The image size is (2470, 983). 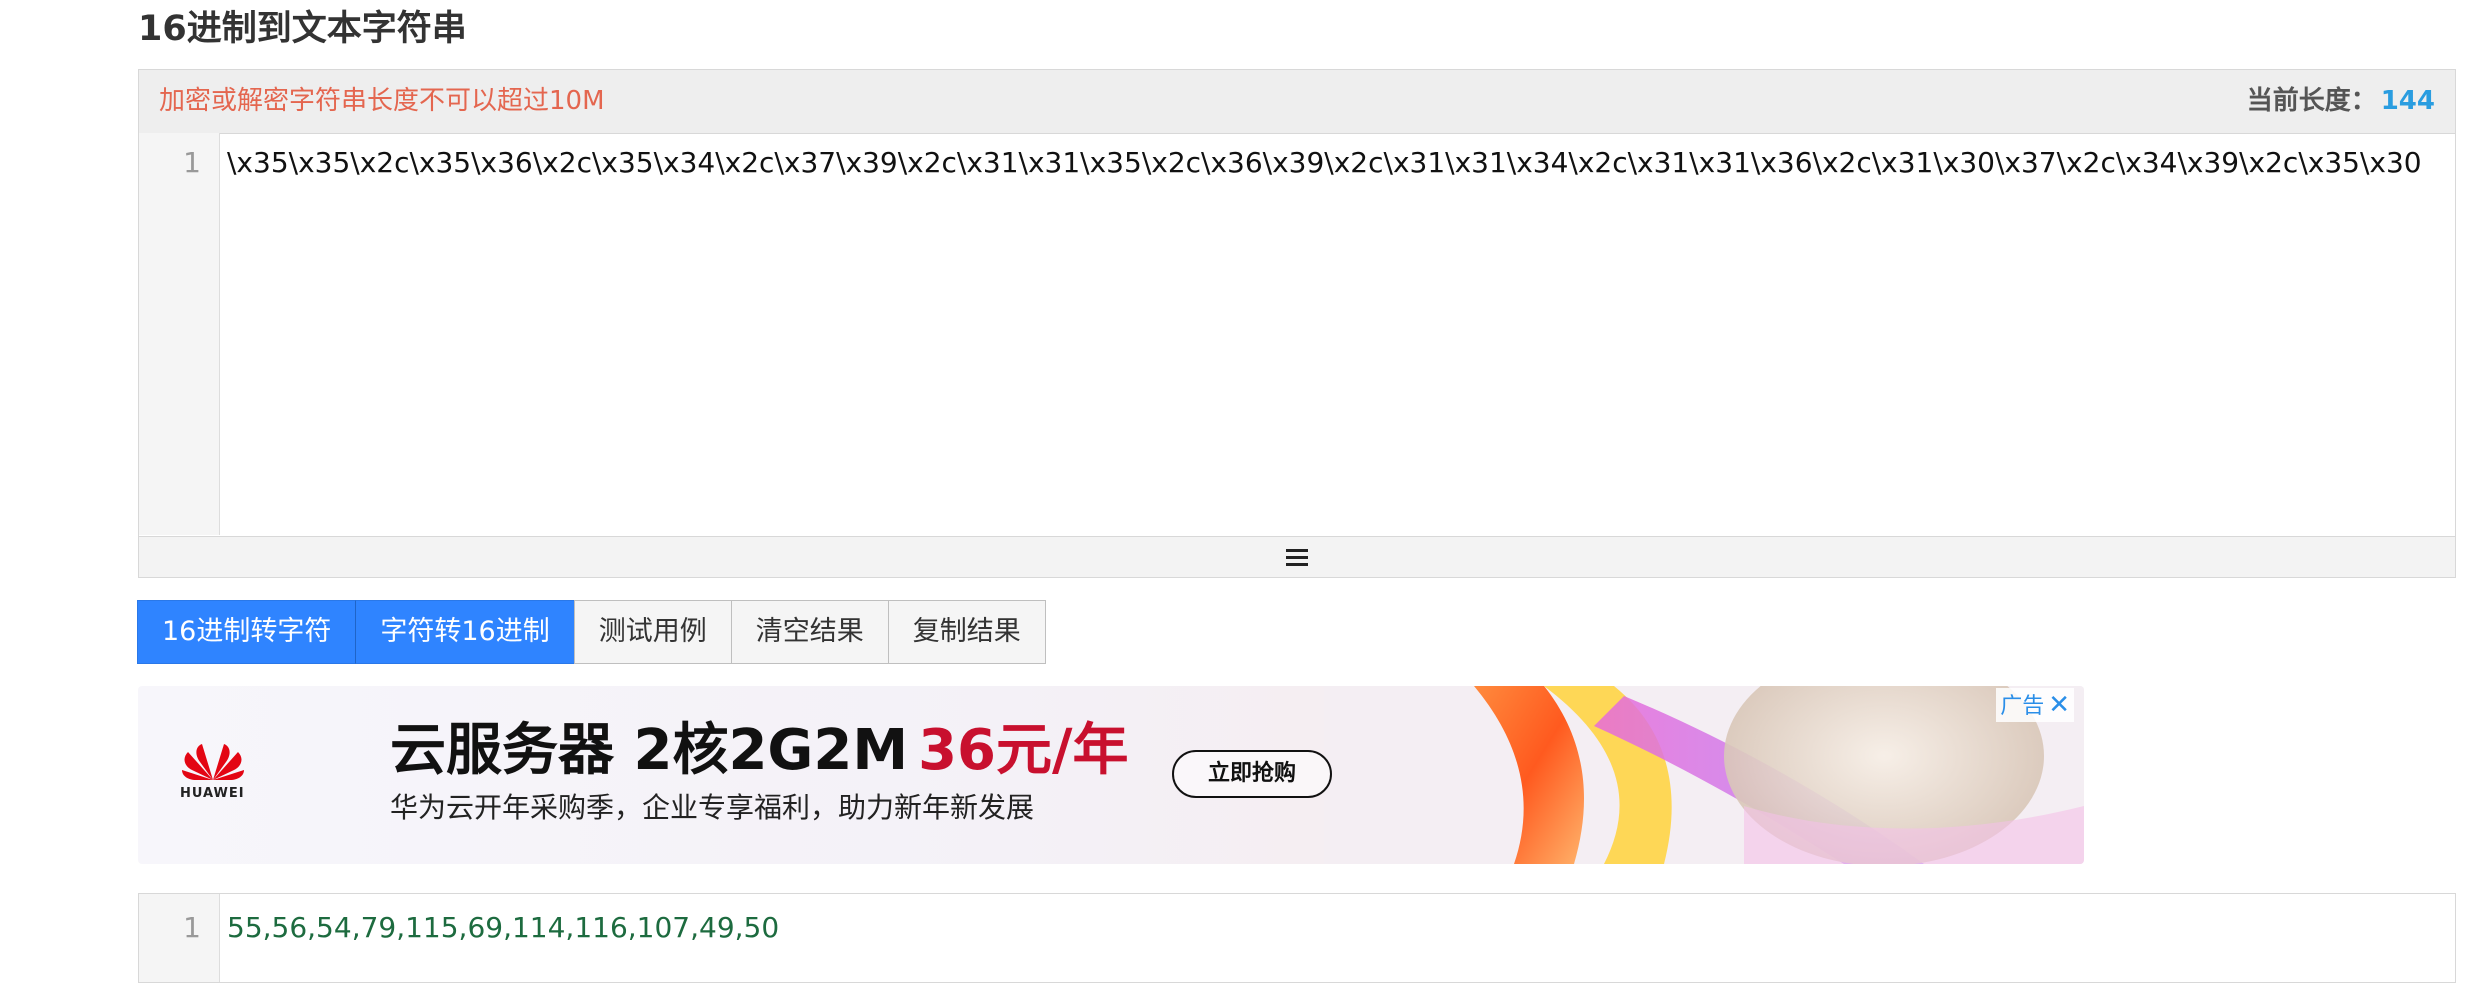 I want to click on output-code-editor: 55,56,54,79,115,69,114,116,107,49,50, so click(x=503, y=928).